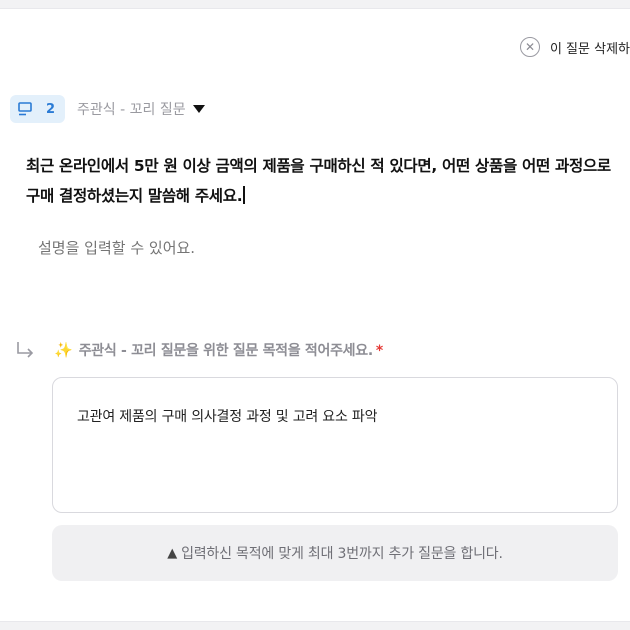  What do you see at coordinates (51, 109) in the screenshot?
I see `question-number: 2` at bounding box center [51, 109].